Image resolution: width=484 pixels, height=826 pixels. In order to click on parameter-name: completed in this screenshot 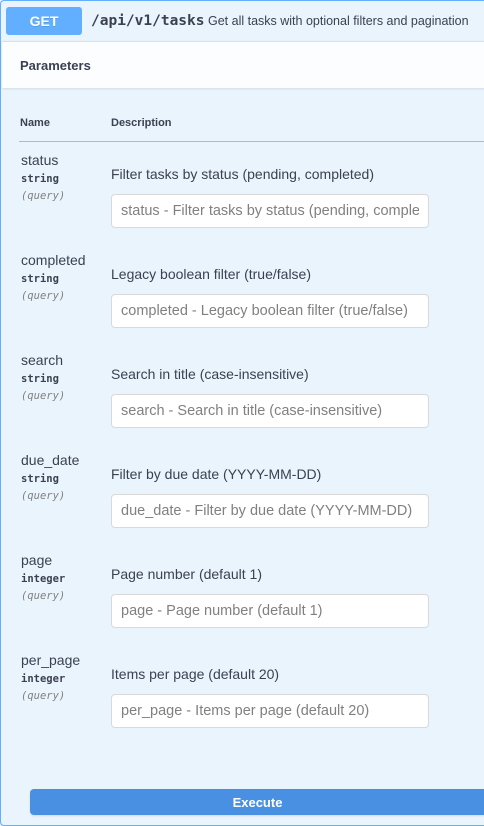, I will do `click(53, 260)`.